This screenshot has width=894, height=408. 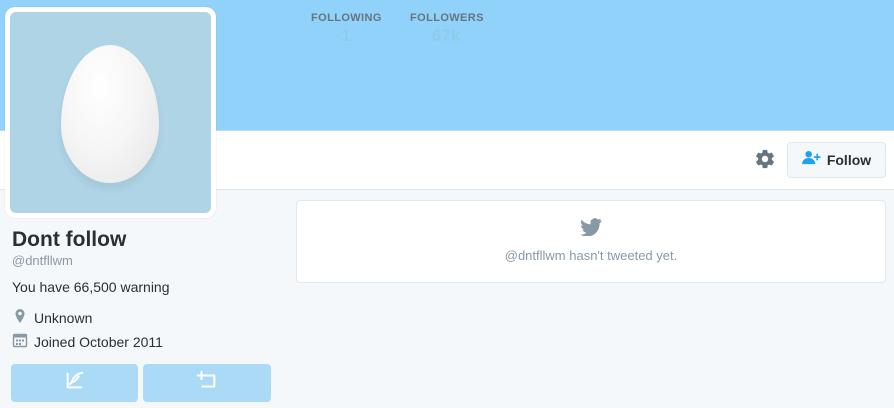 What do you see at coordinates (765, 159) in the screenshot?
I see `gear-icon` at bounding box center [765, 159].